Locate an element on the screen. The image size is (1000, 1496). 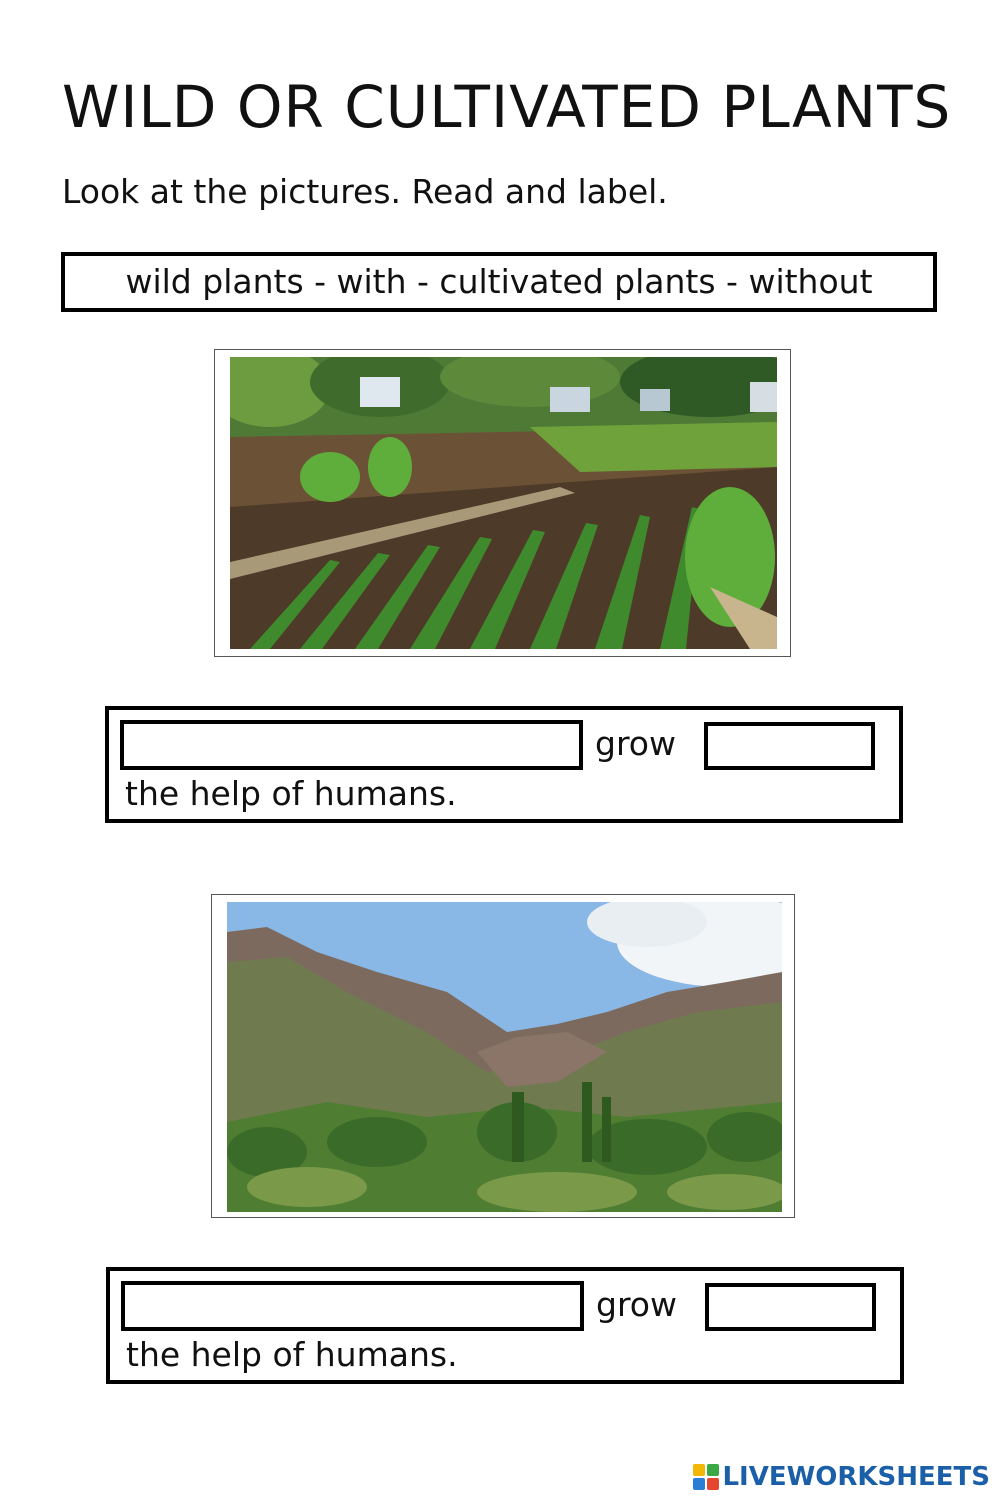
worksheet-title: WILD OR CULTIVATED PLANTS is located at coordinates (507, 107).